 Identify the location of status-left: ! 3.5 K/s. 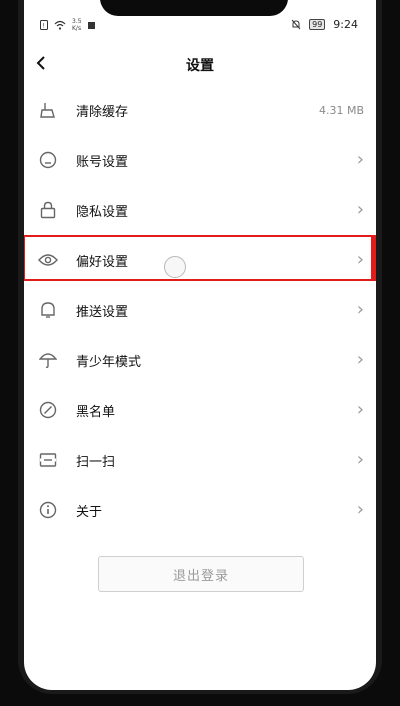
(67, 25).